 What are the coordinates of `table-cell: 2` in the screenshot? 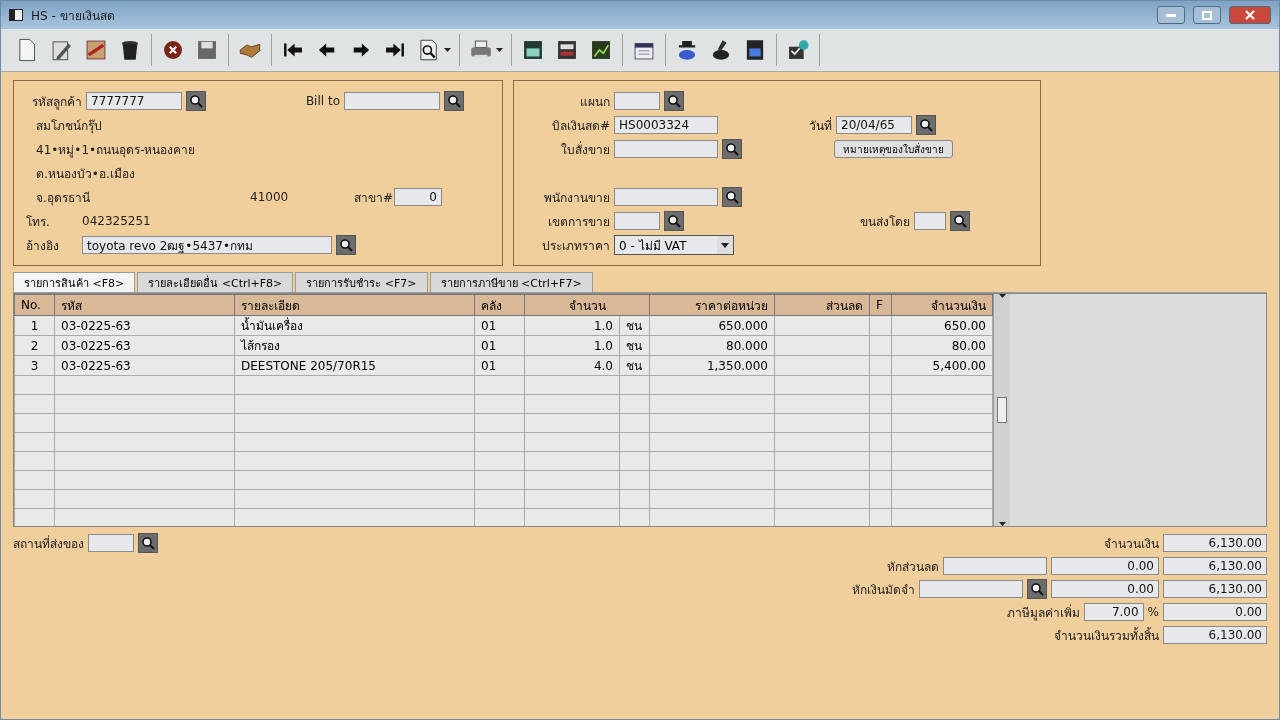 It's located at (34, 345).